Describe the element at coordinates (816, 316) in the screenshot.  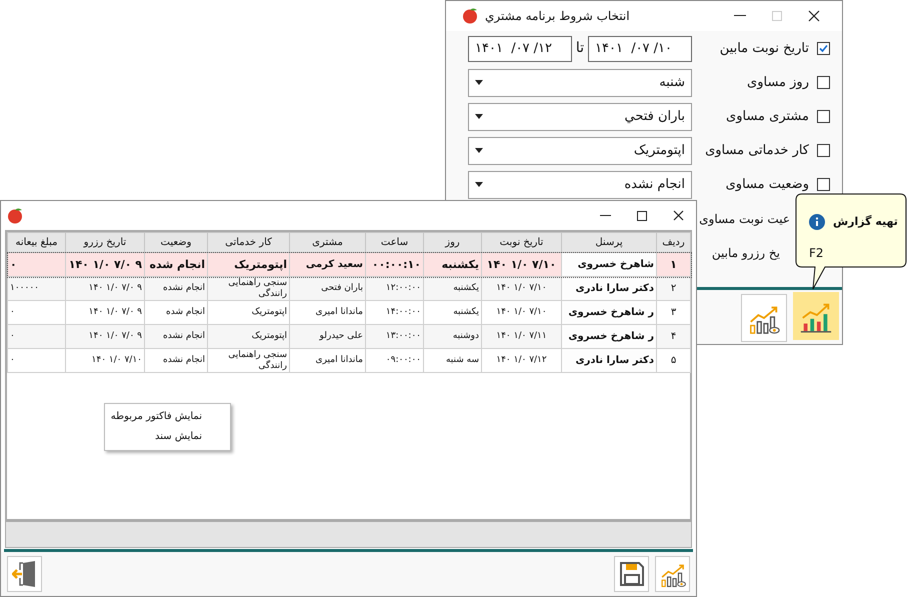
I see `report-button` at that location.